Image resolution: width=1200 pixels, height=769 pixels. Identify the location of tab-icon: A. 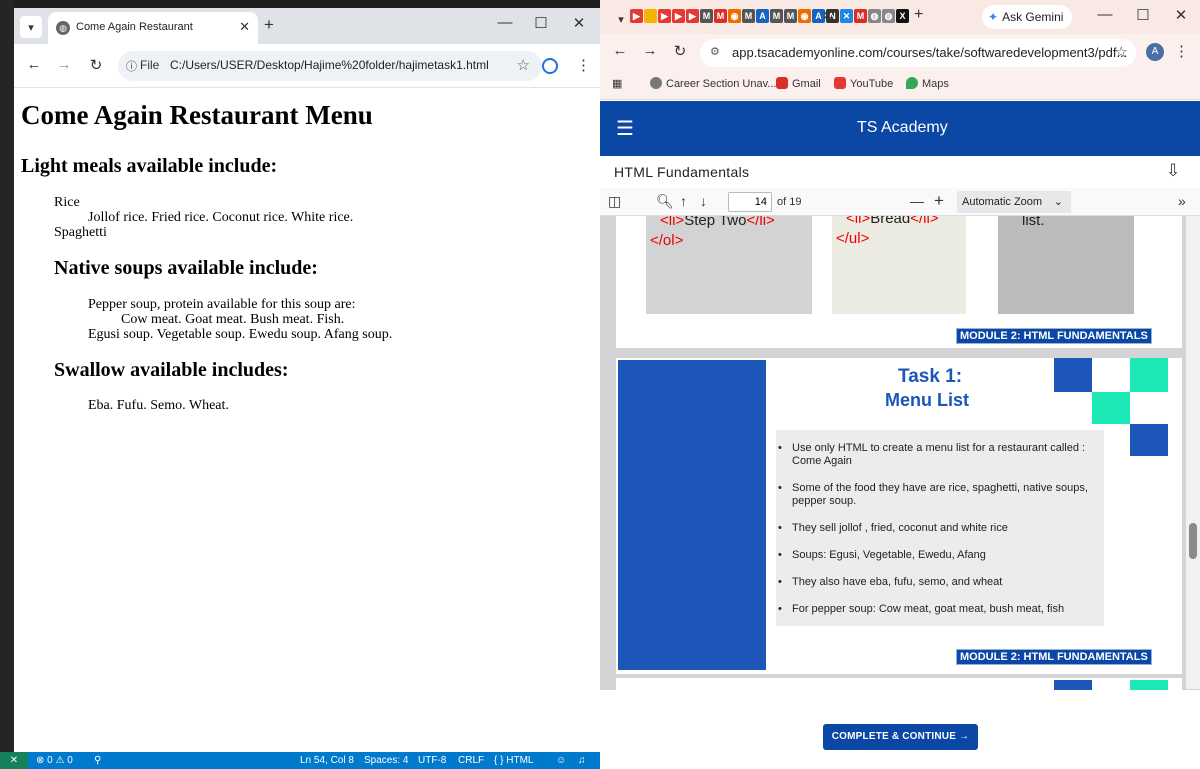
(762, 16).